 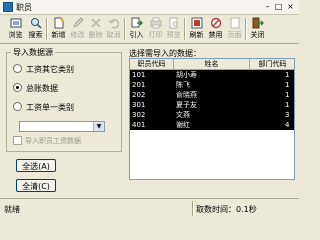 I want to click on toolbar: 浏览 搜索 新增 修改 删除 取消 引入 打印 预览 刷新 禁用 页面 关闭, so click(x=149, y=29).